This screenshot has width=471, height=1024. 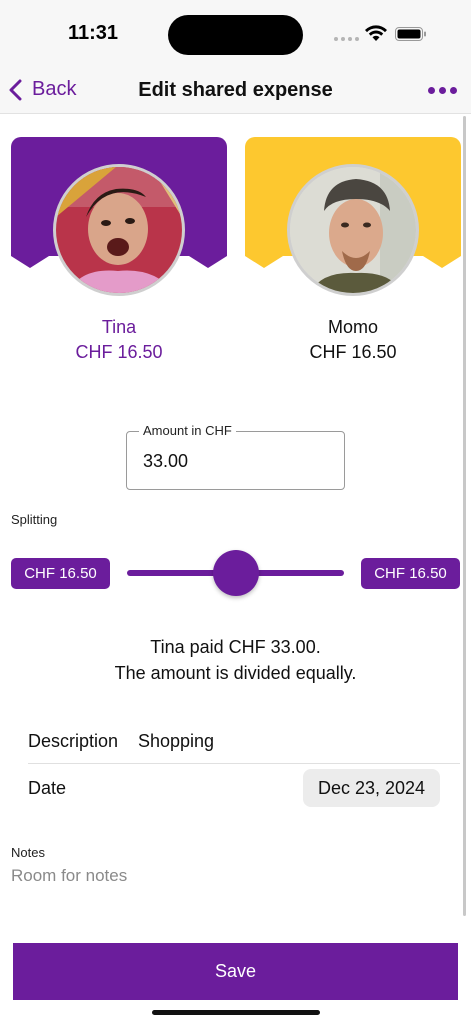 I want to click on notes-input: Room for notes, so click(x=69, y=876).